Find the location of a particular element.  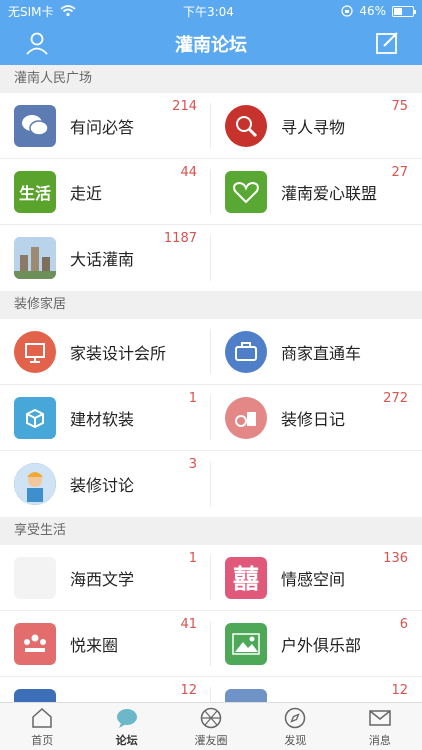

forum-board-item: 灌南爱心联盟 27 is located at coordinates (316, 192).